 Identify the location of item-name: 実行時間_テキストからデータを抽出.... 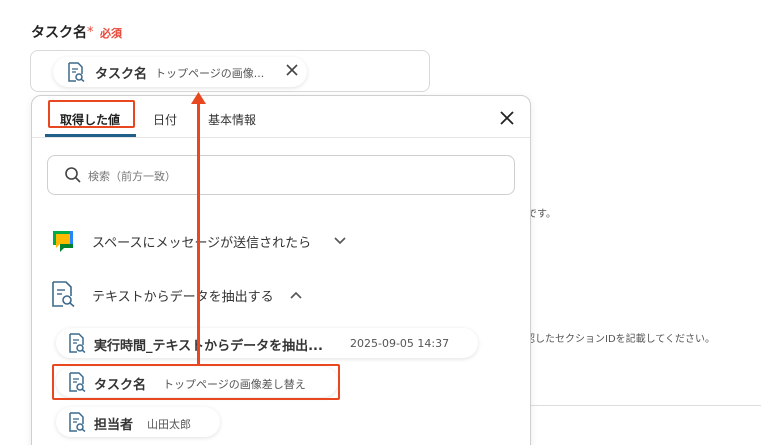
(208, 346).